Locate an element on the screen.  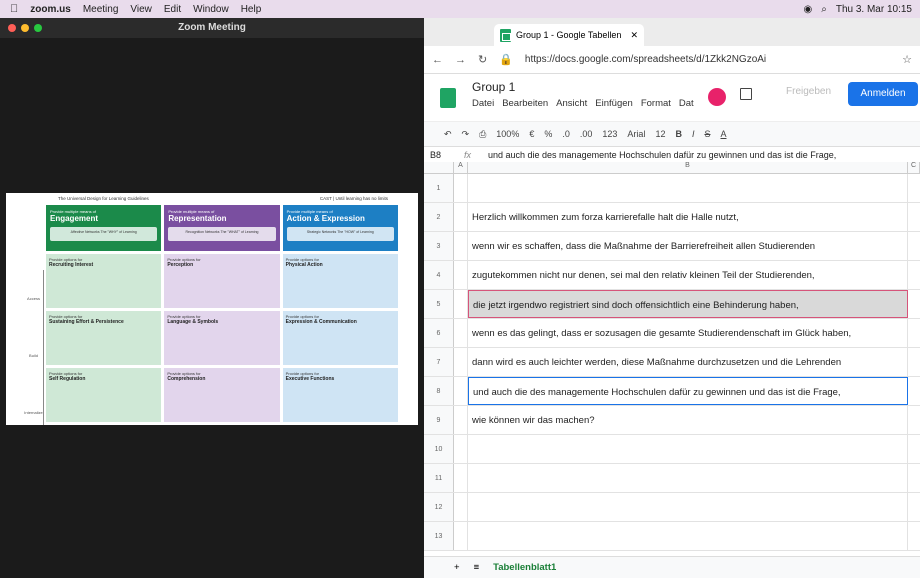
percent-button: % is located at coordinates (548, 134).